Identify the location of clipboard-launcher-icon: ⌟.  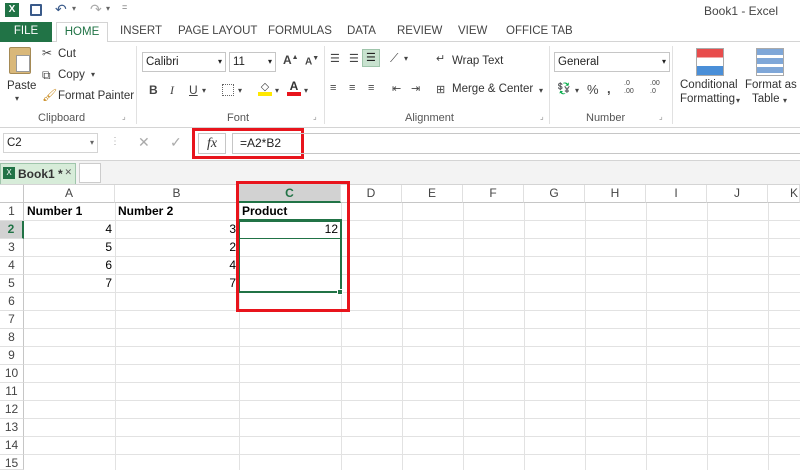
(124, 116).